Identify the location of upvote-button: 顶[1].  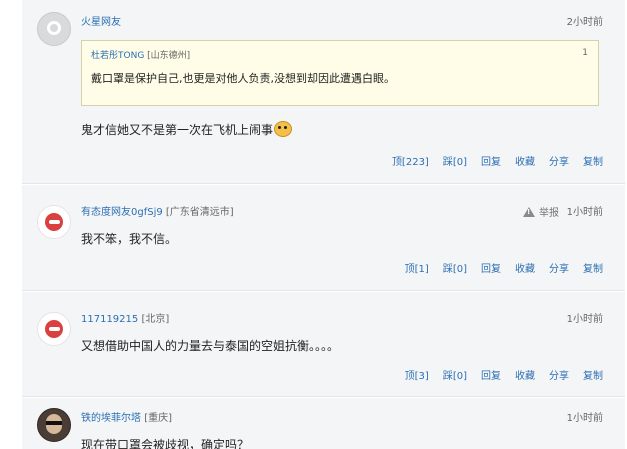
(417, 267).